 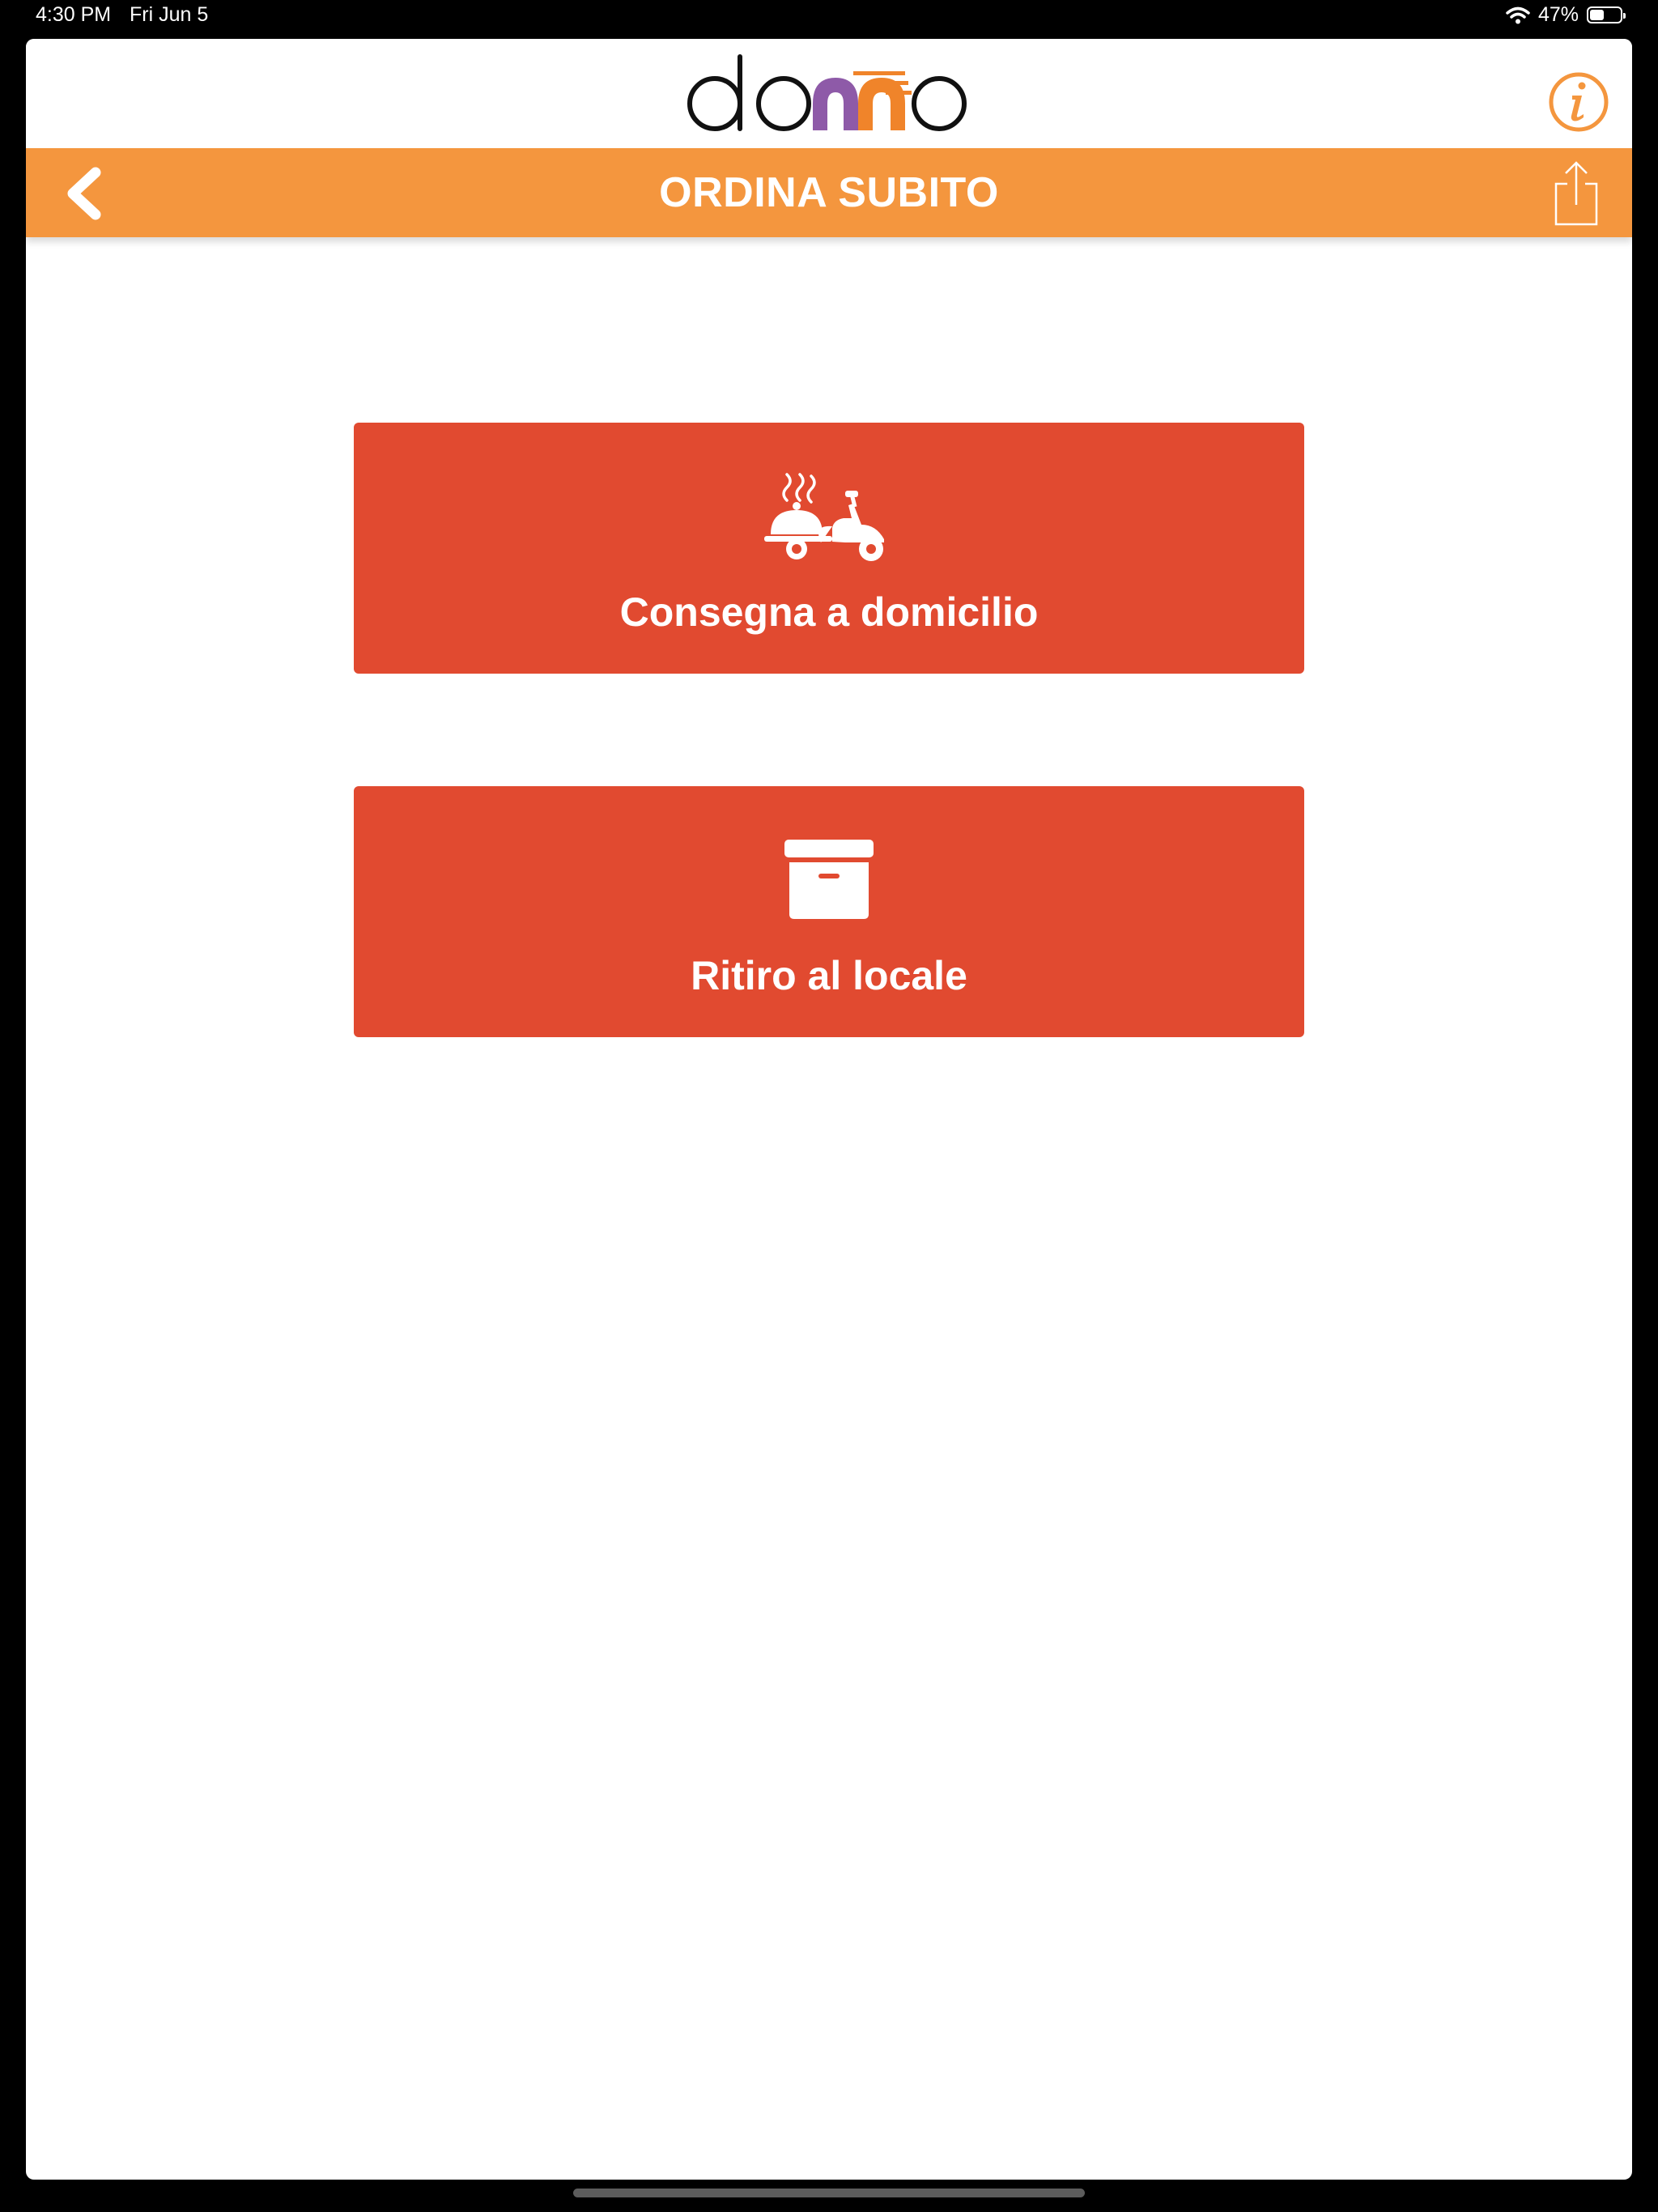 I want to click on pickup-option-button: Ritiro al locale, so click(x=829, y=911).